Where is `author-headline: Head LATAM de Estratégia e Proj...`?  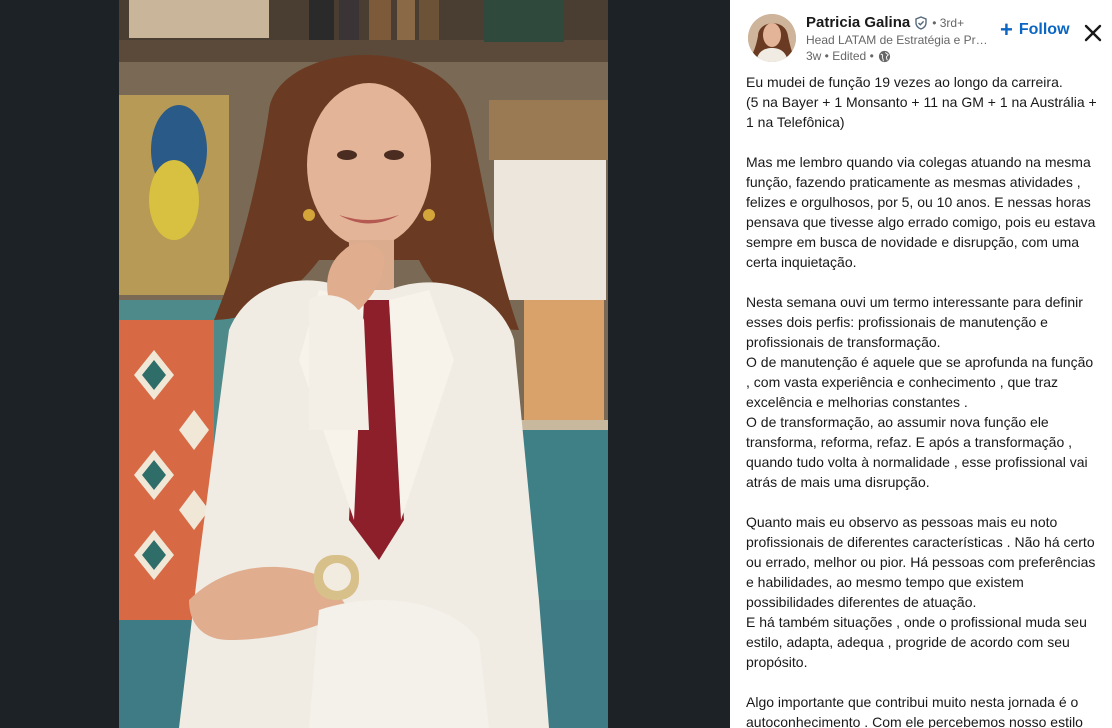 author-headline: Head LATAM de Estratégia e Proj... is located at coordinates (898, 40).